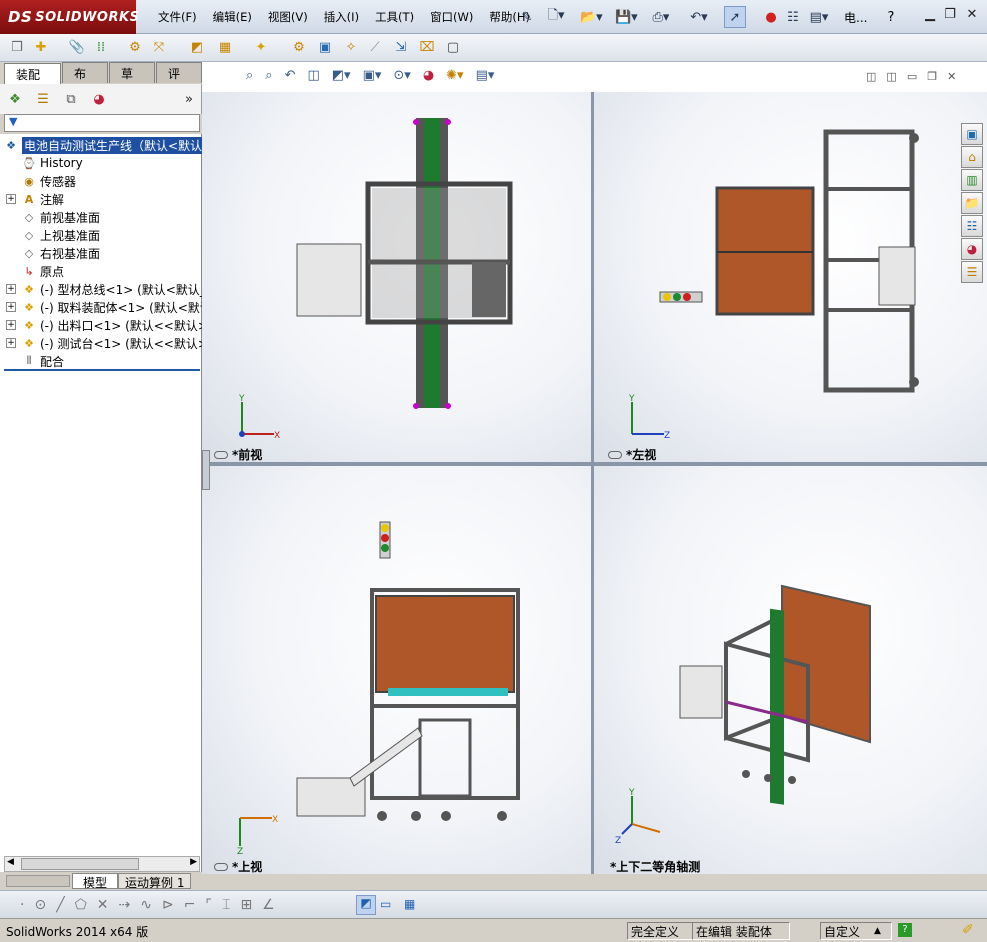 This screenshot has height=942, width=987. What do you see at coordinates (699, 17) in the screenshot?
I see `undo-icon: ↶▾` at bounding box center [699, 17].